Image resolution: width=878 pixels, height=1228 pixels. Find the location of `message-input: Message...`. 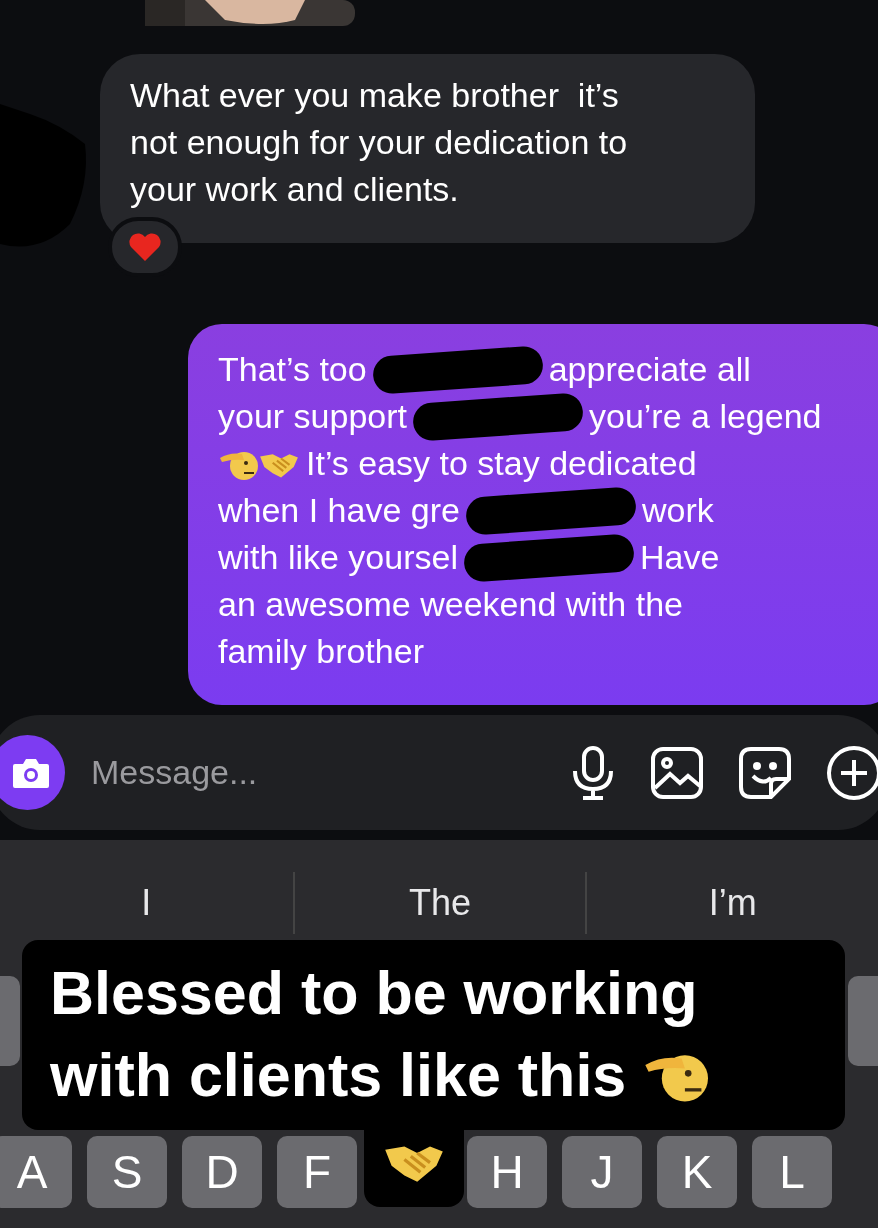

message-input: Message... is located at coordinates (312, 772).